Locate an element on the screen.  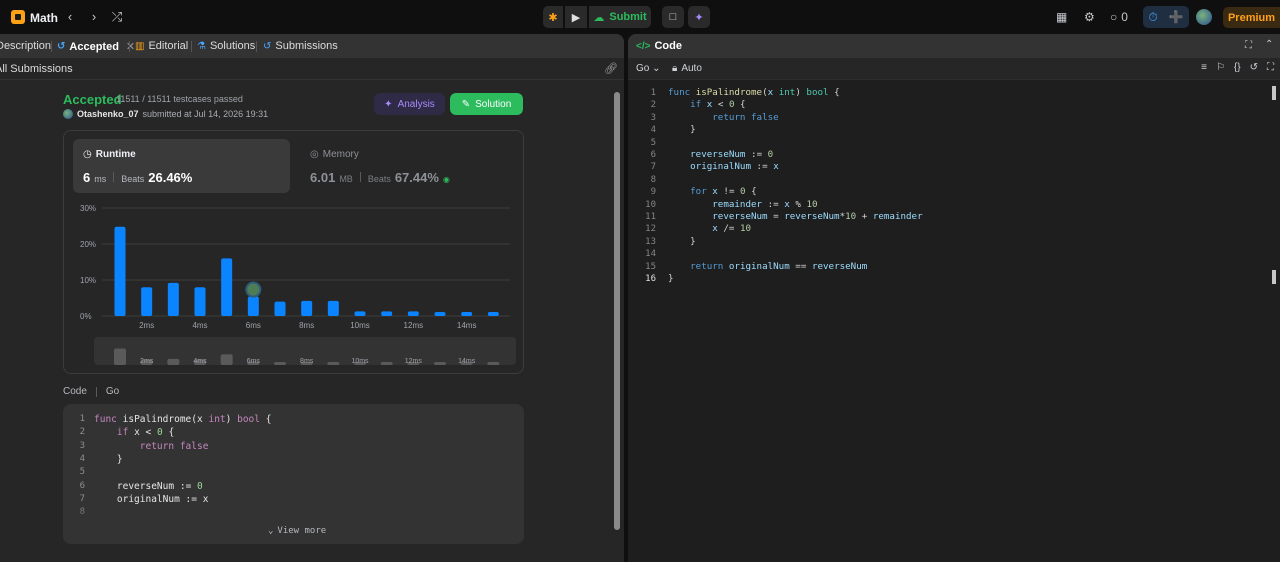
tab-submissions: ↺ Submissions is located at coordinates (300, 46).